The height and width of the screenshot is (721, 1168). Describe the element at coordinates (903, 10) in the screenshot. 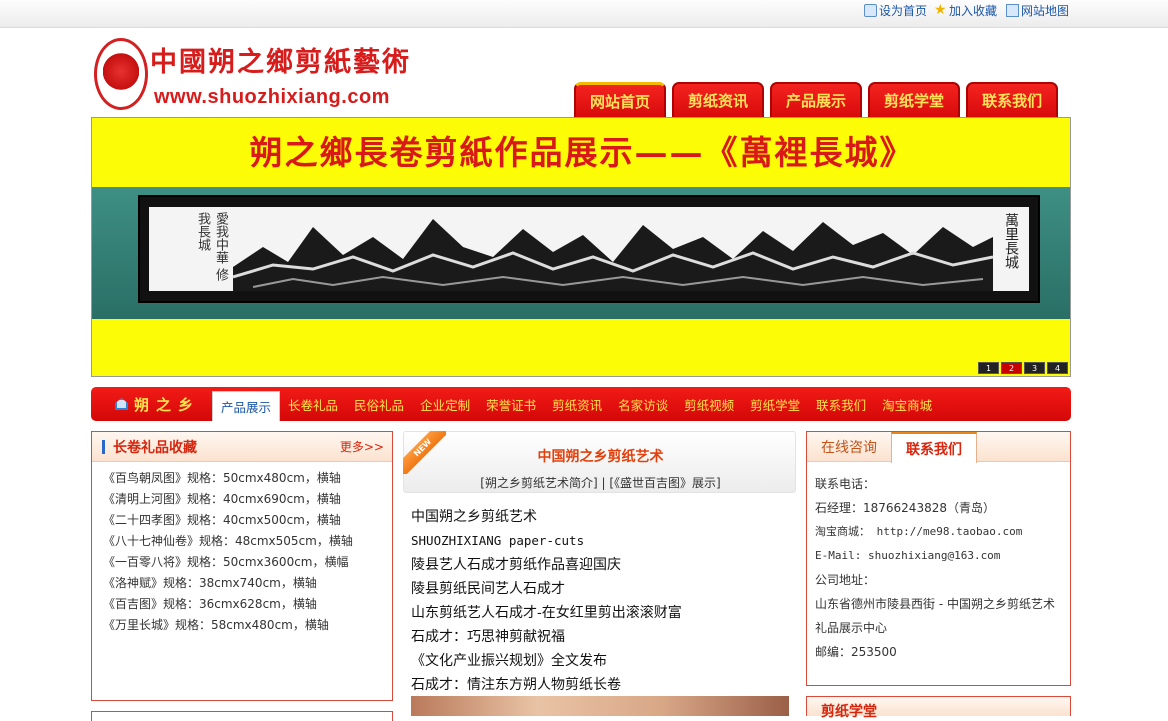

I see `set-homepage-label: 设为首页` at that location.